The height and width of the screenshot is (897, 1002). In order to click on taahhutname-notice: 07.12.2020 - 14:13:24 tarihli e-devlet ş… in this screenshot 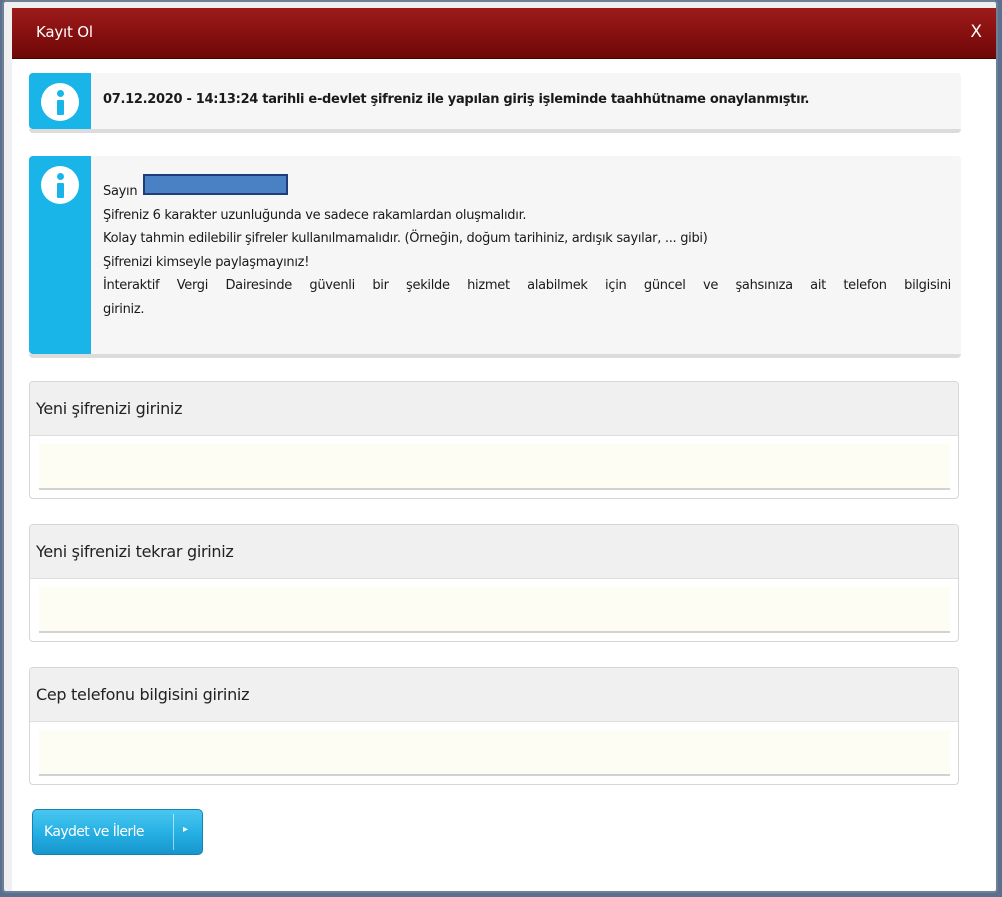, I will do `click(495, 103)`.